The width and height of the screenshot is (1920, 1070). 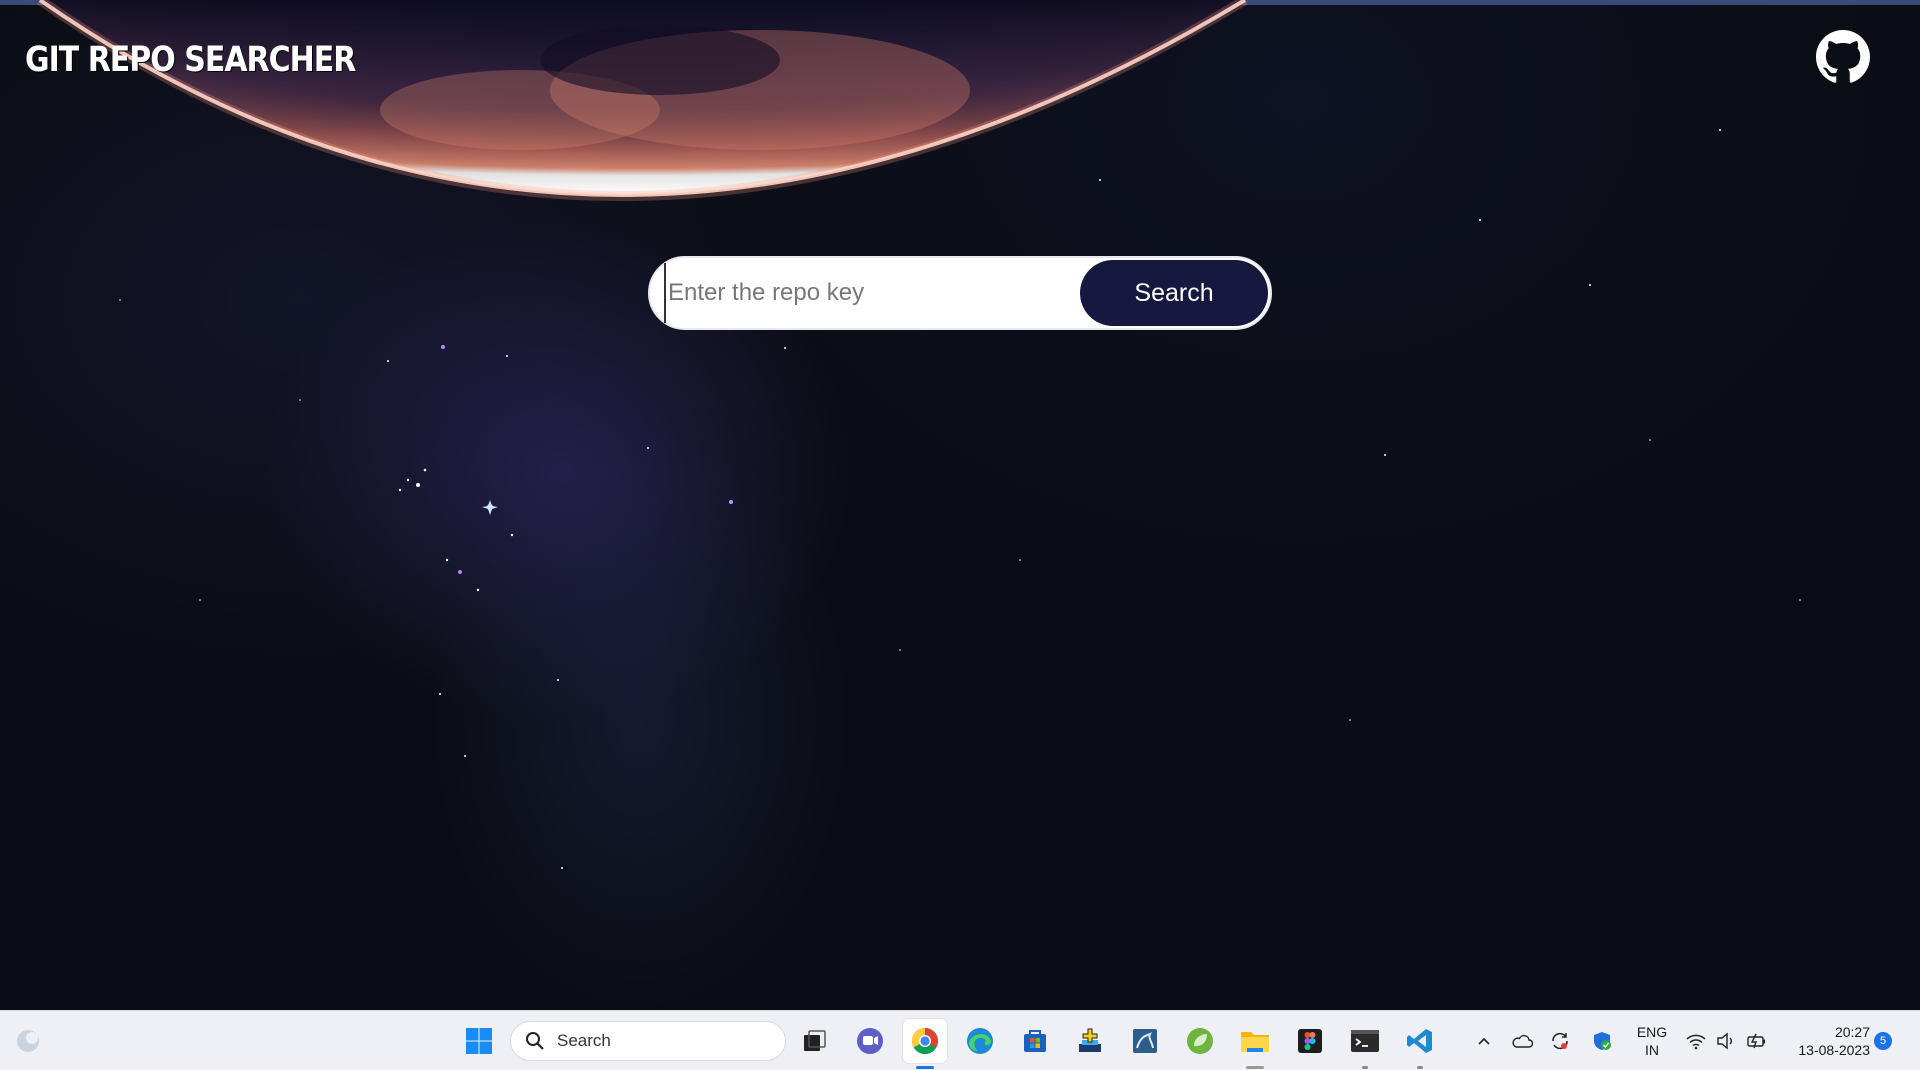 What do you see at coordinates (536, 1041) in the screenshot?
I see `search-icon` at bounding box center [536, 1041].